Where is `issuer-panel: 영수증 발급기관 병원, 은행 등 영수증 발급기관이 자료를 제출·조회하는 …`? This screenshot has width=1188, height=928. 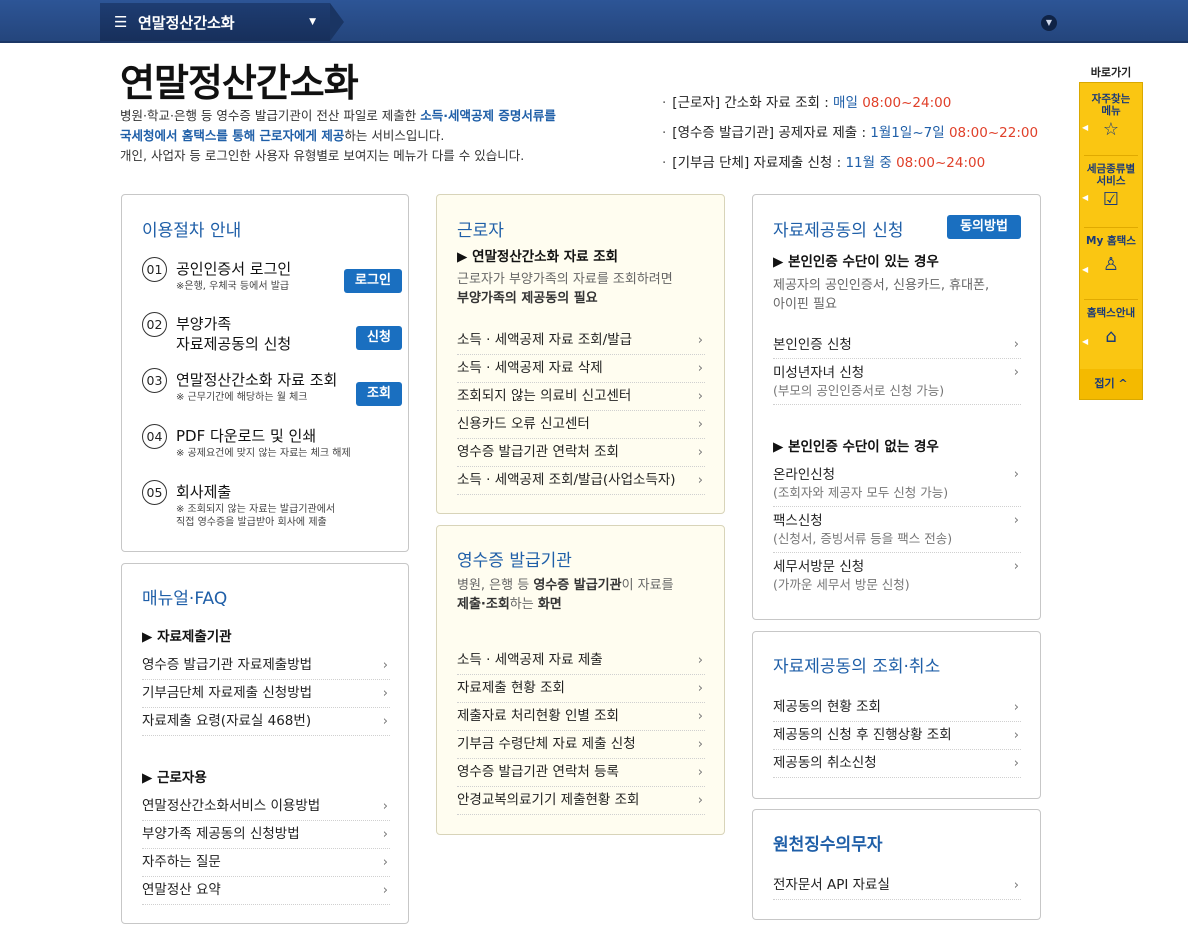
issuer-panel: 영수증 발급기관 병원, 은행 등 영수증 발급기관이 자료를 제출·조회하는 … is located at coordinates (580, 680).